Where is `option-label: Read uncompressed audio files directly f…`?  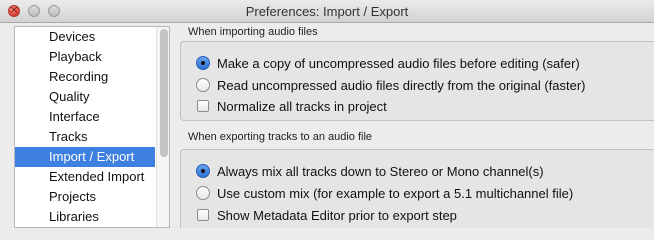 option-label: Read uncompressed audio files directly f… is located at coordinates (401, 85).